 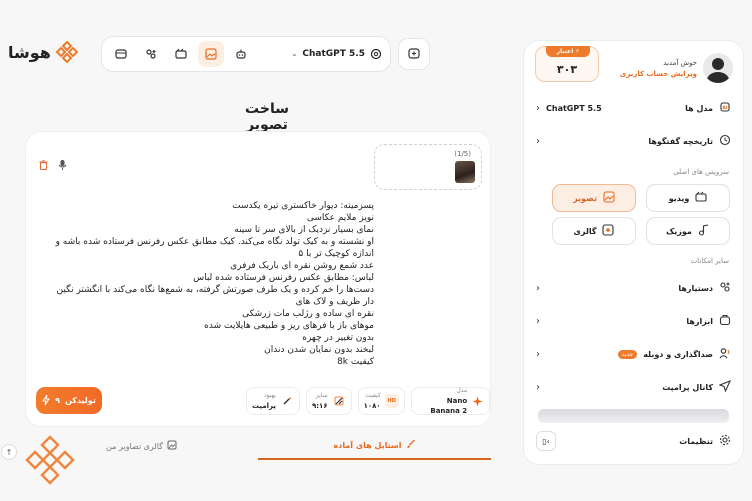 I want to click on sidebar-item-label: کانال پرامپت, so click(x=687, y=387).